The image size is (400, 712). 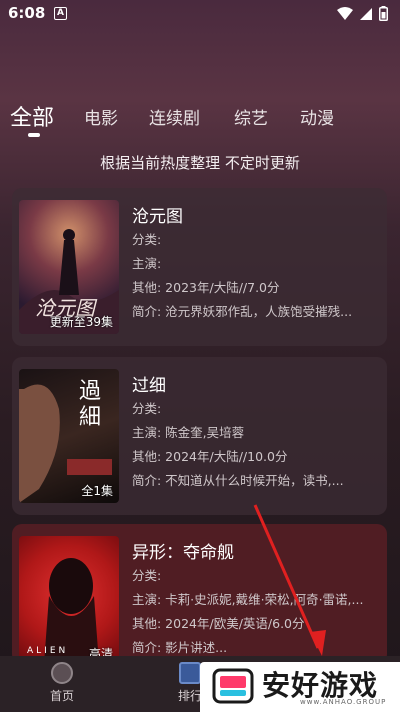 I want to click on item-other: 其他: 2023年/大陆//7.0分, so click(x=206, y=287).